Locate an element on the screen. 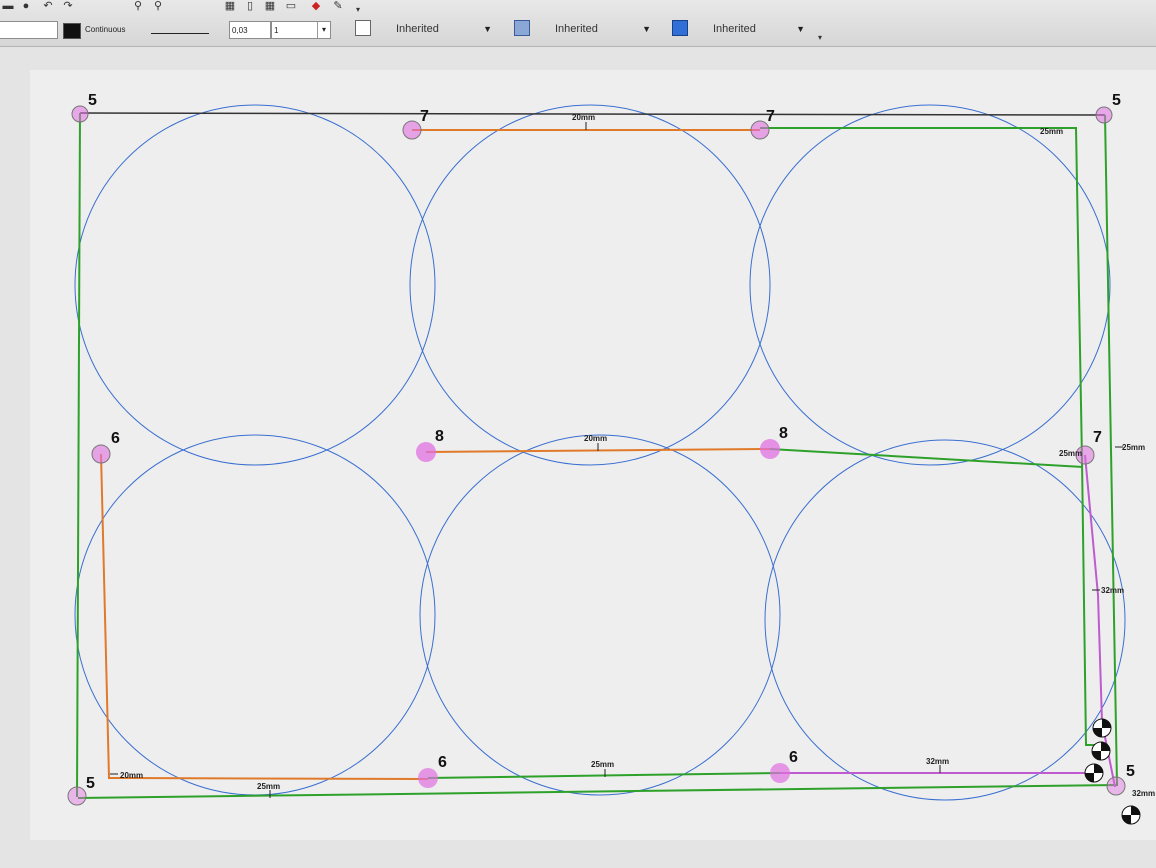 This screenshot has width=1156, height=868. linetype-preview is located at coordinates (180, 33).